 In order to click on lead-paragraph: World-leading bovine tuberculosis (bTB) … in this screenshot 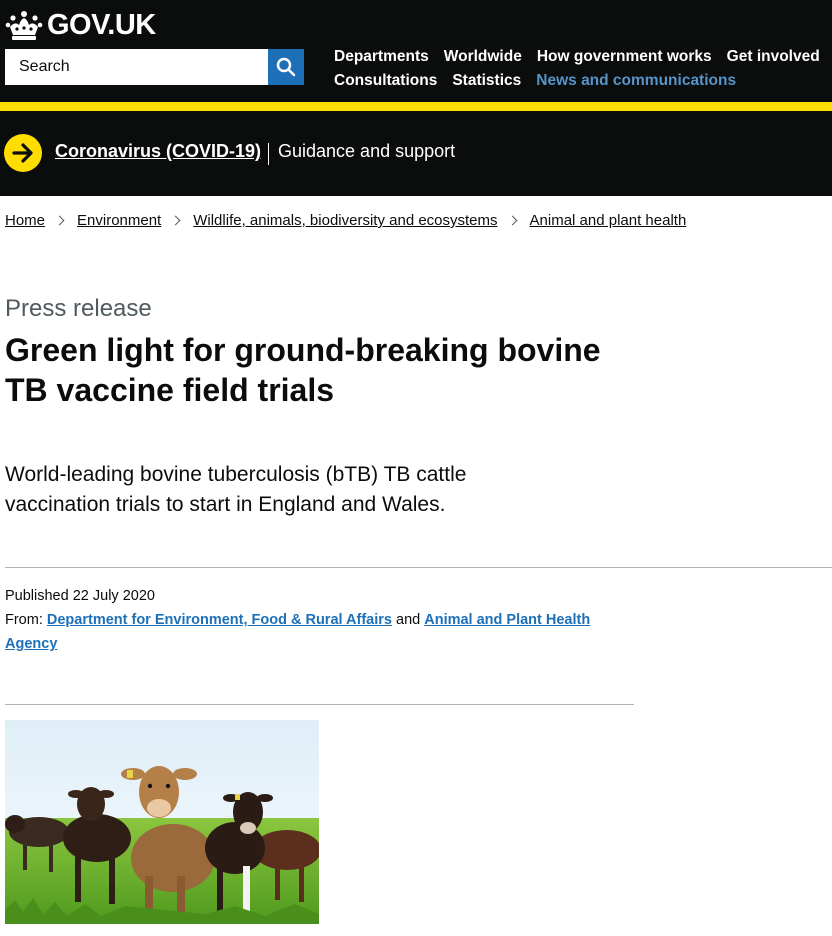, I will do `click(236, 489)`.